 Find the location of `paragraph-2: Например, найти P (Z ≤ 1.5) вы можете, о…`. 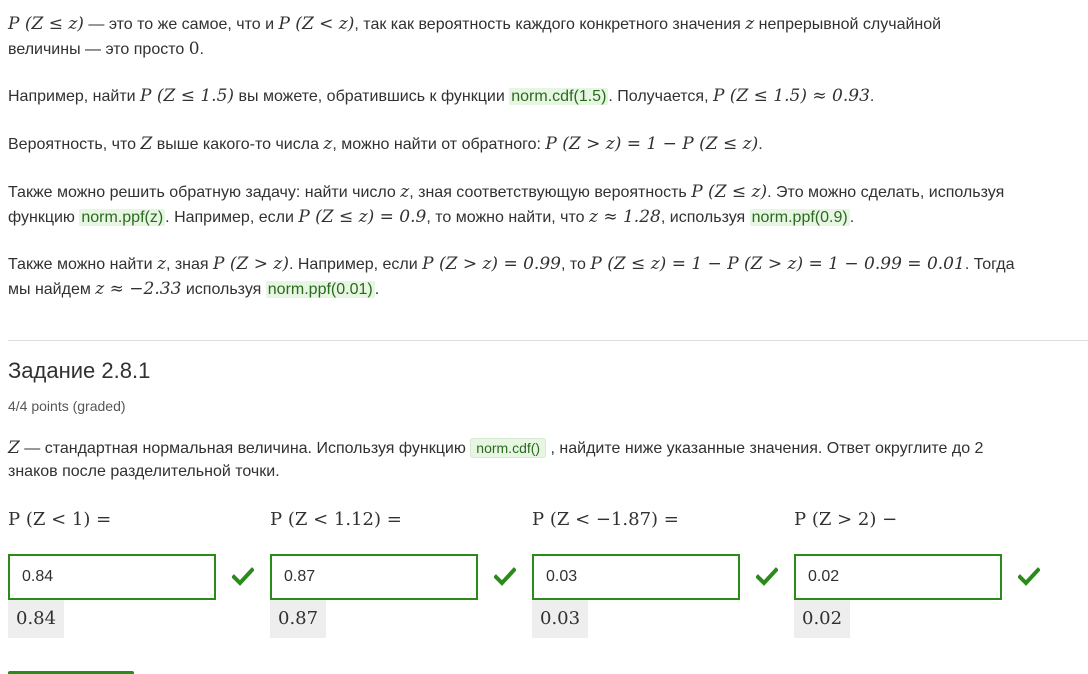

paragraph-2: Например, найти P (Z ≤ 1.5) вы можете, о… is located at coordinates (441, 96).